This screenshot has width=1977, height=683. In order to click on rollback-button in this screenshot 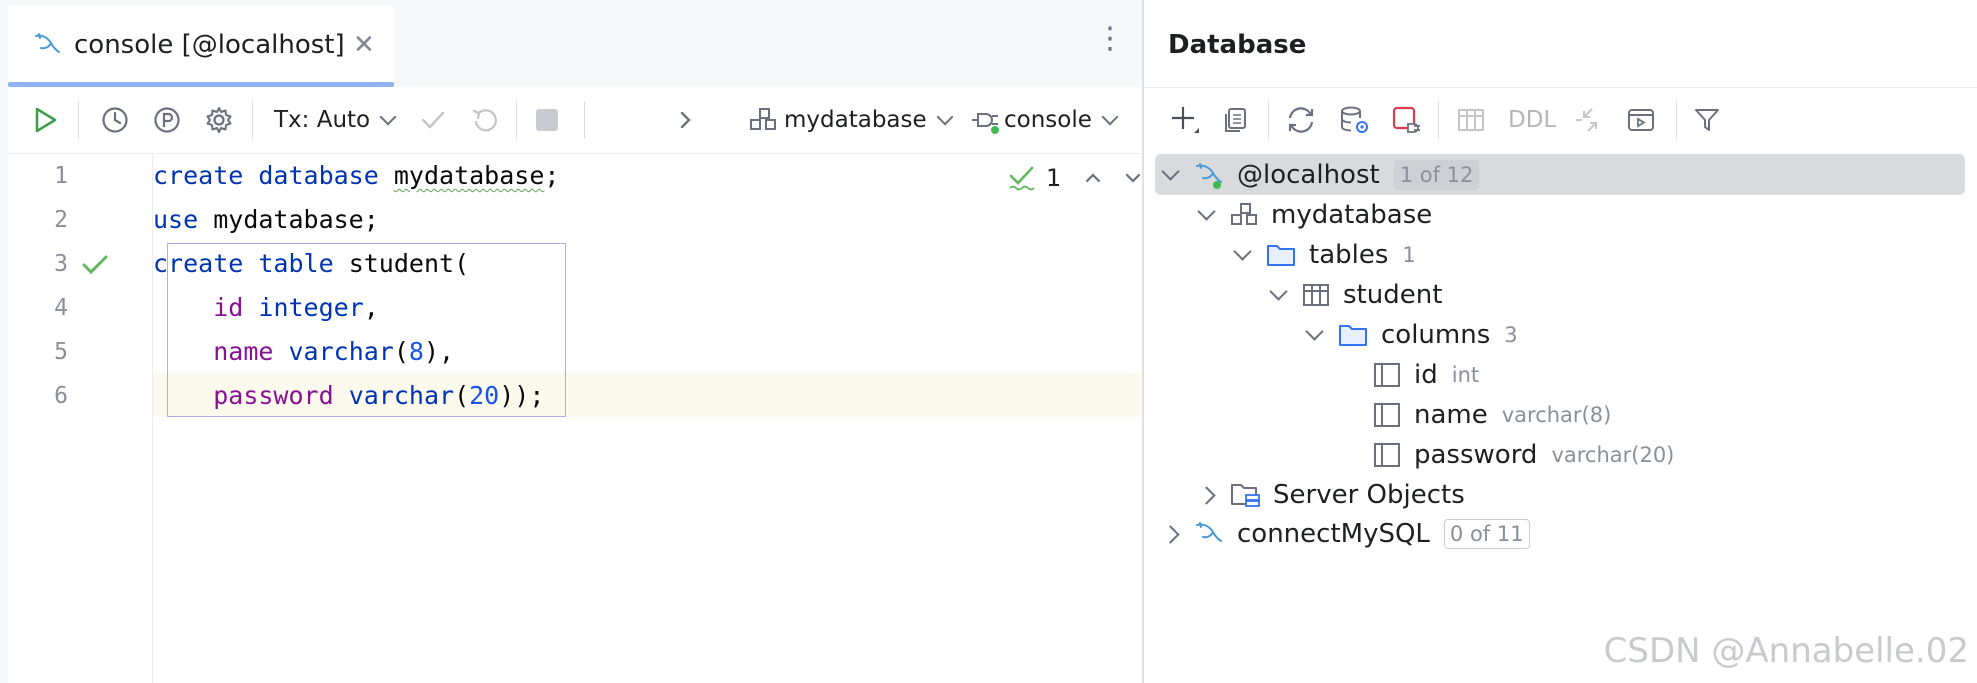, I will do `click(485, 120)`.